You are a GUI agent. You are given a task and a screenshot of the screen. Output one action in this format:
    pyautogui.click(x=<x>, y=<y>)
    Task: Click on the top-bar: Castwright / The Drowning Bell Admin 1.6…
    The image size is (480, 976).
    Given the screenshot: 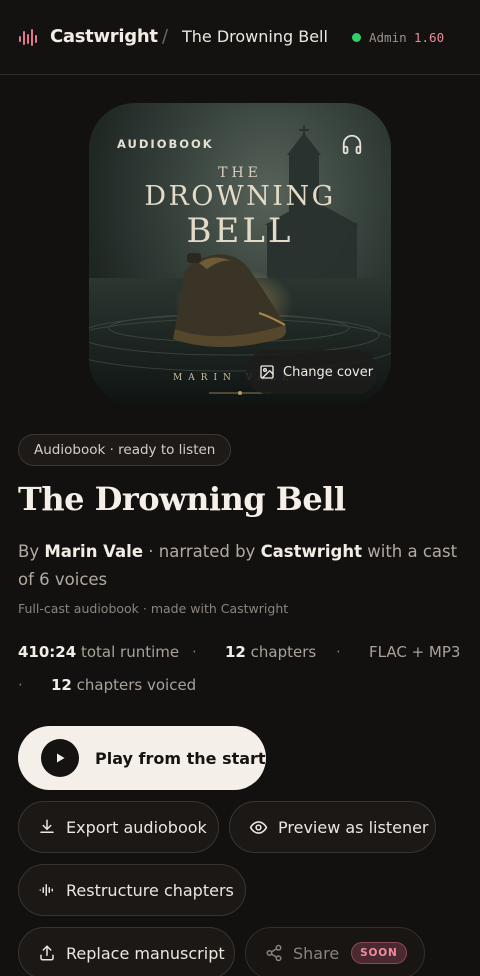 What is the action you would take?
    pyautogui.click(x=240, y=37)
    